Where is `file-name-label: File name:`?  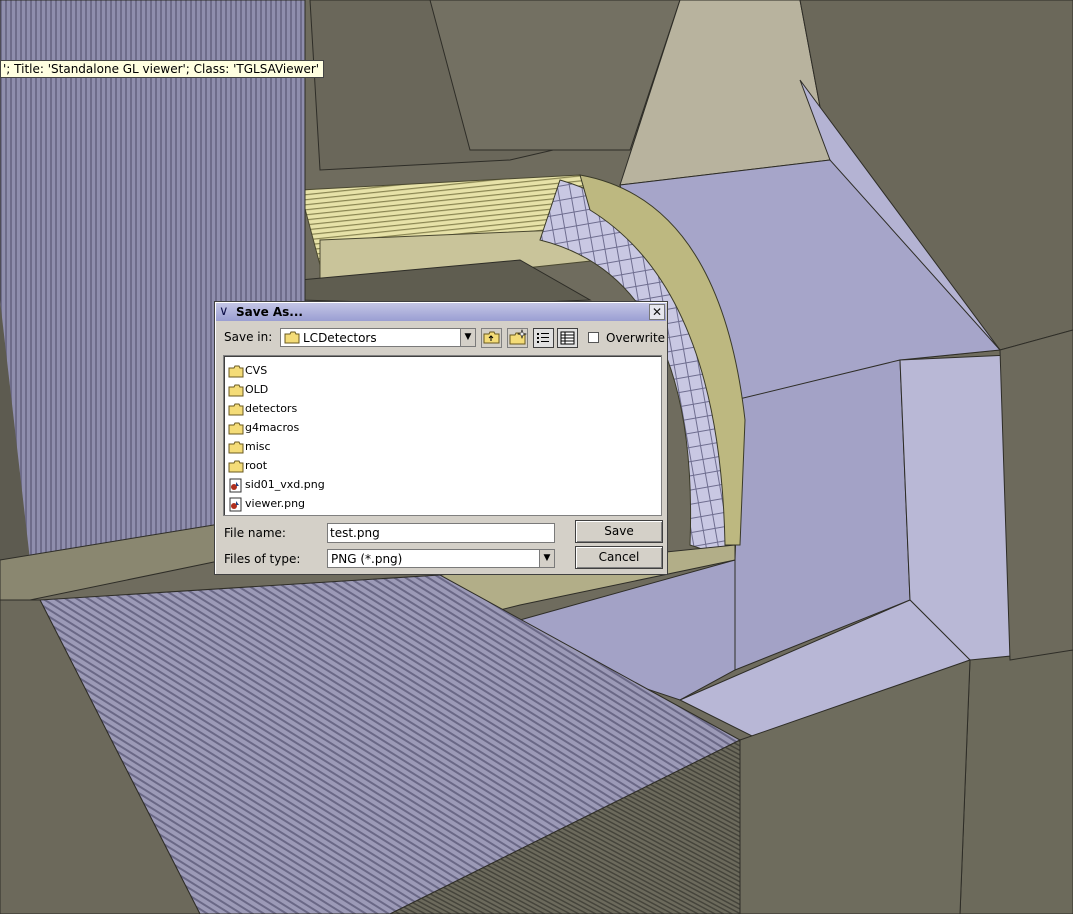
file-name-label: File name: is located at coordinates (255, 533).